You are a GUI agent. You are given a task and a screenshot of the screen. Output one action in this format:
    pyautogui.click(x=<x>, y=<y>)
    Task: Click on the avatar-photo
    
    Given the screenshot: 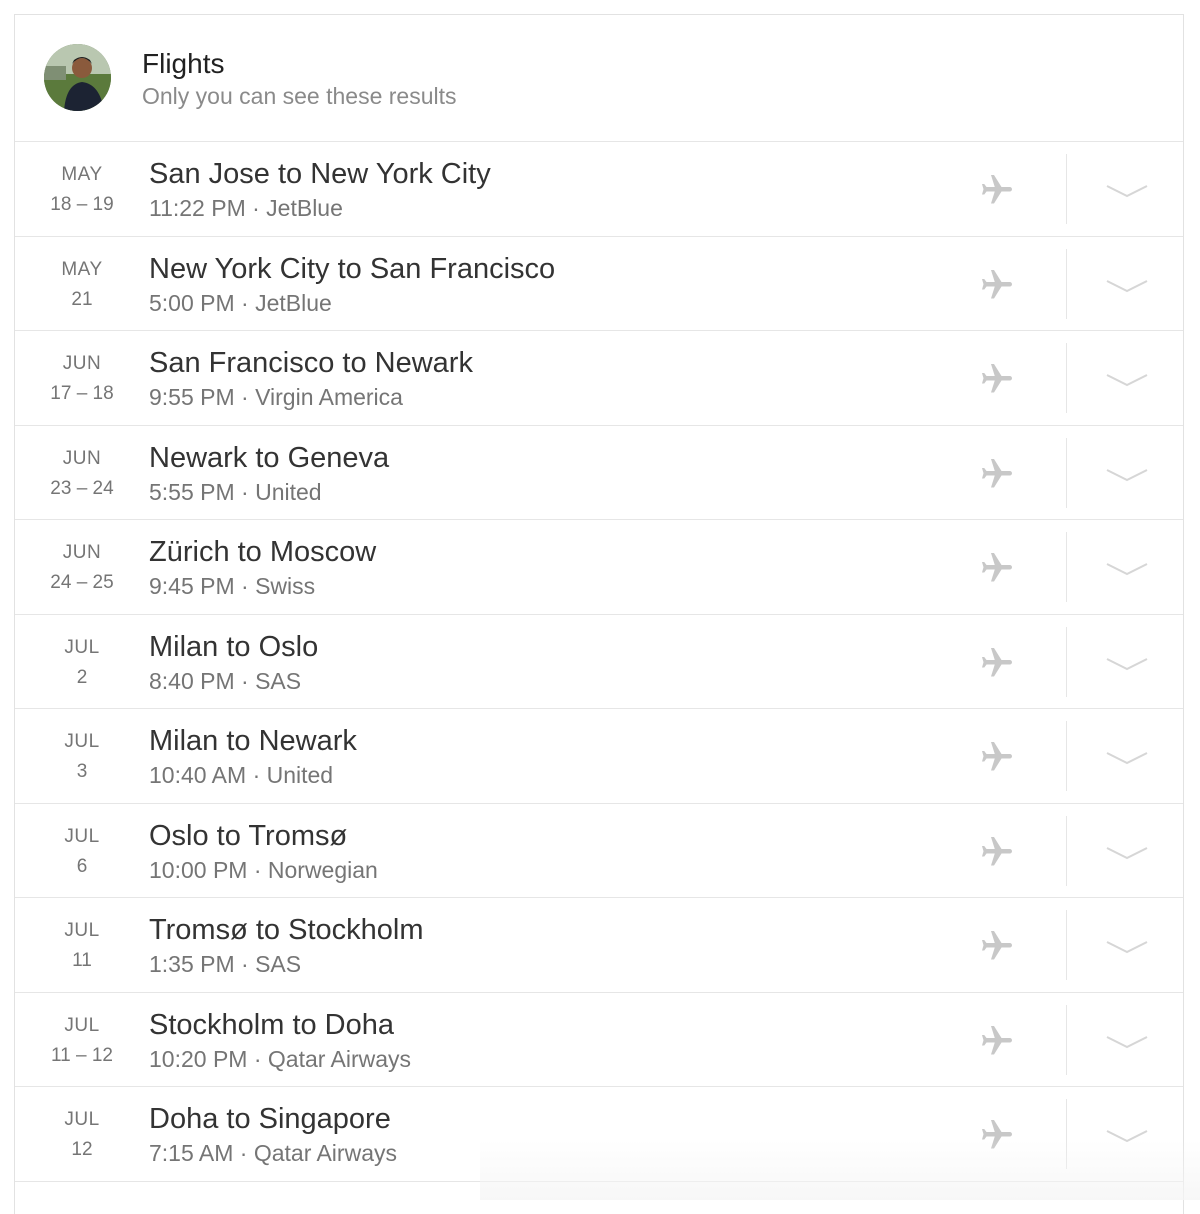 What is the action you would take?
    pyautogui.click(x=77, y=77)
    